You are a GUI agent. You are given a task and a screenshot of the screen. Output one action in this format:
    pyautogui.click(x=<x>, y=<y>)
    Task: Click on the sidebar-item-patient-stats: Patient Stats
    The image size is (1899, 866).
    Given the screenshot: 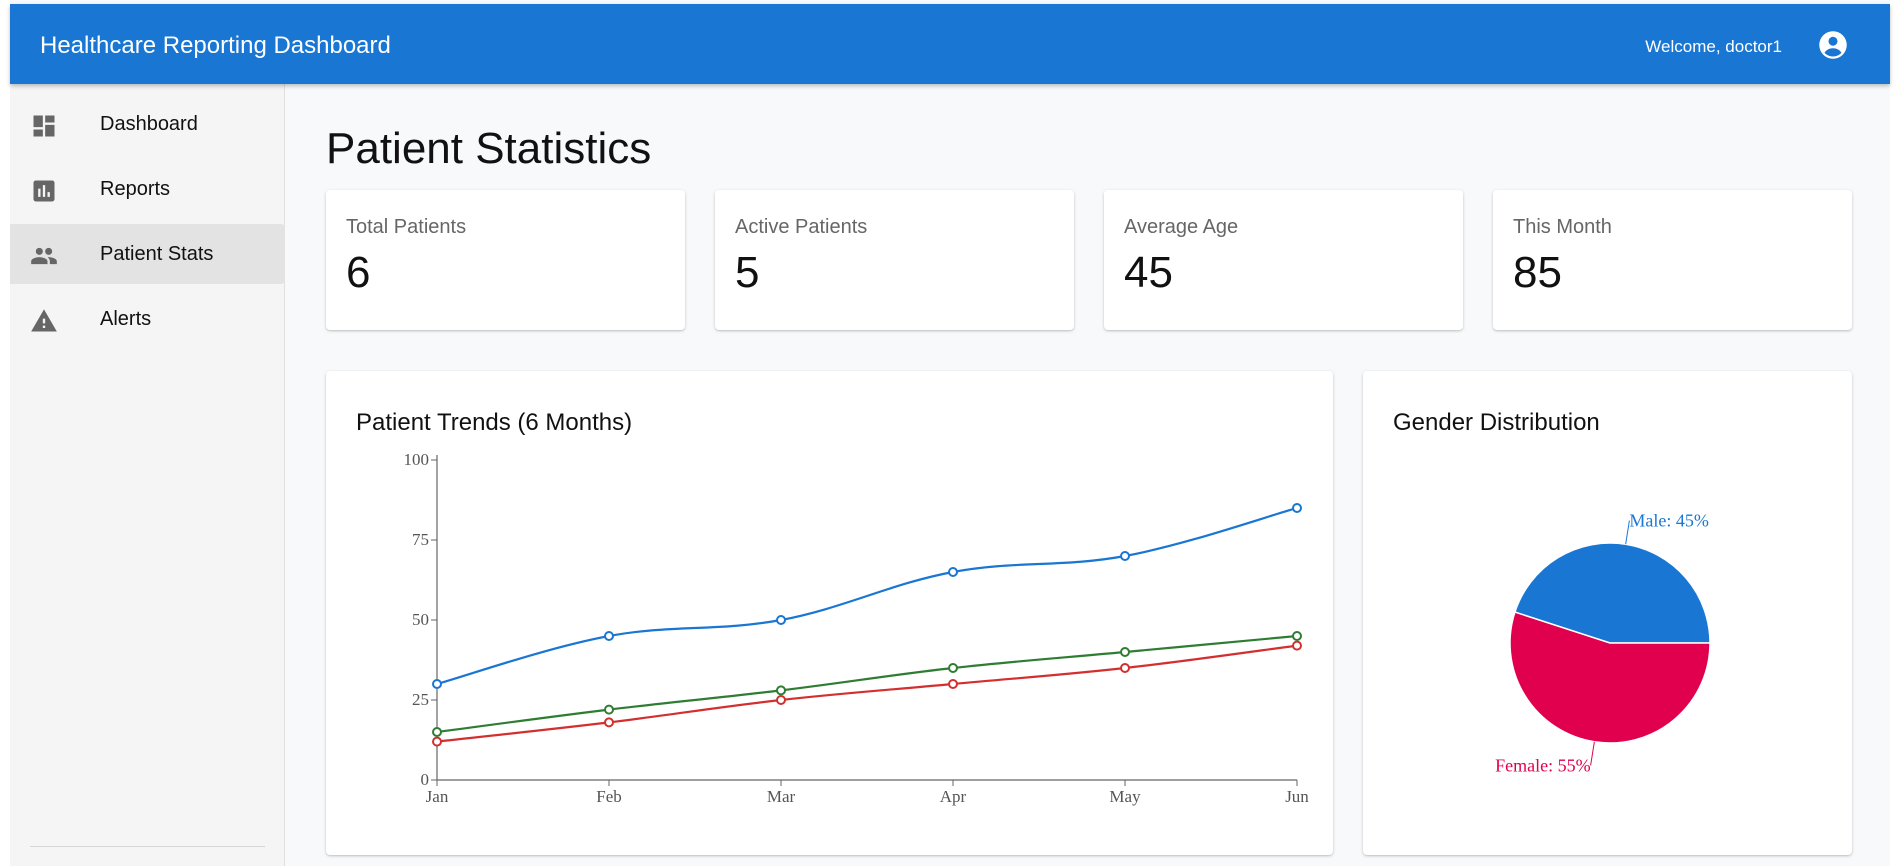 What is the action you would take?
    pyautogui.click(x=147, y=254)
    